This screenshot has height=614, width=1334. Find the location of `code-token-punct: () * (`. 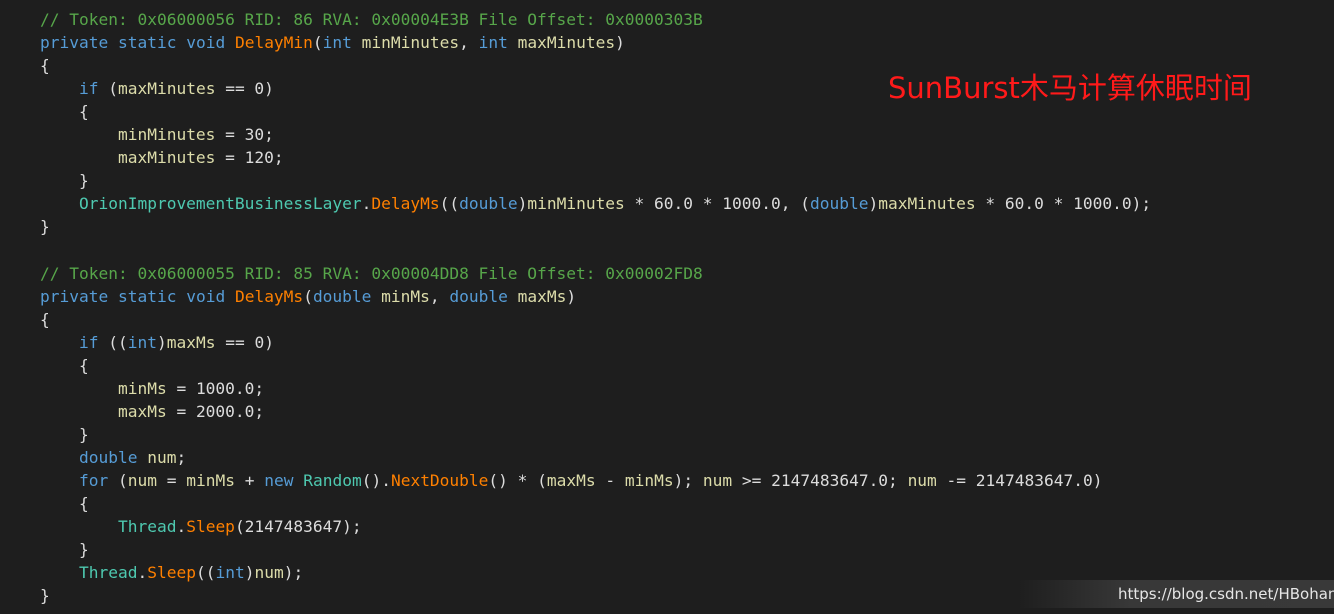

code-token-punct: () * ( is located at coordinates (517, 480).